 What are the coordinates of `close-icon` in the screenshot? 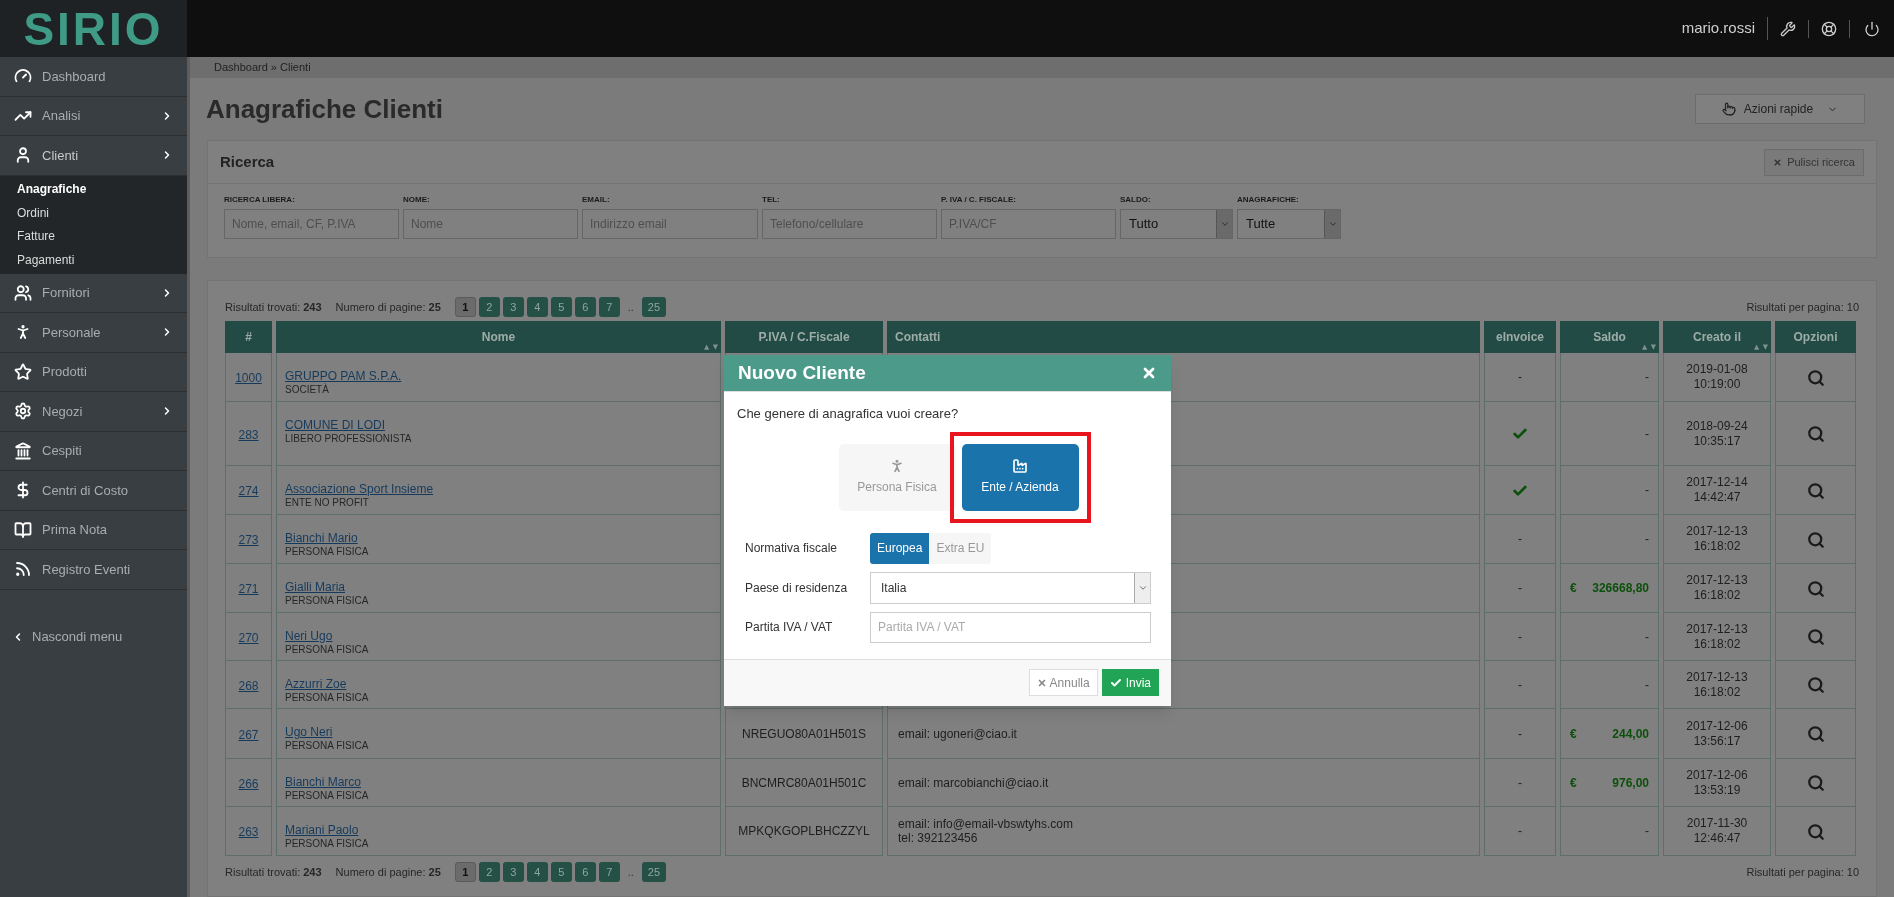 It's located at (1149, 373).